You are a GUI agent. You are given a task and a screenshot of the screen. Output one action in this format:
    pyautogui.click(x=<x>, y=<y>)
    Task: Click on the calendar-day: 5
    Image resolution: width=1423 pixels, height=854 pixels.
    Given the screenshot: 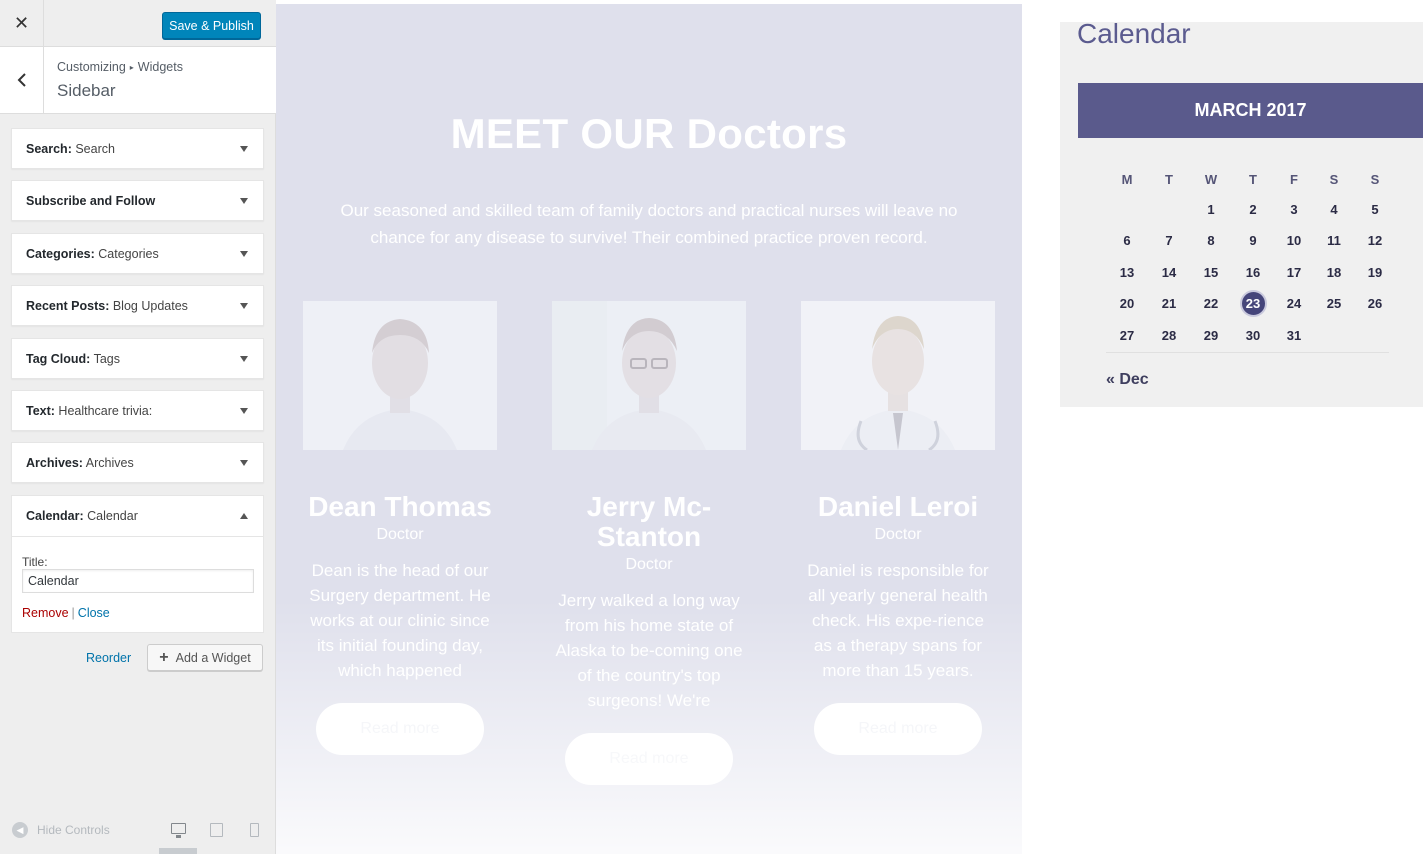 What is the action you would take?
    pyautogui.click(x=1375, y=209)
    